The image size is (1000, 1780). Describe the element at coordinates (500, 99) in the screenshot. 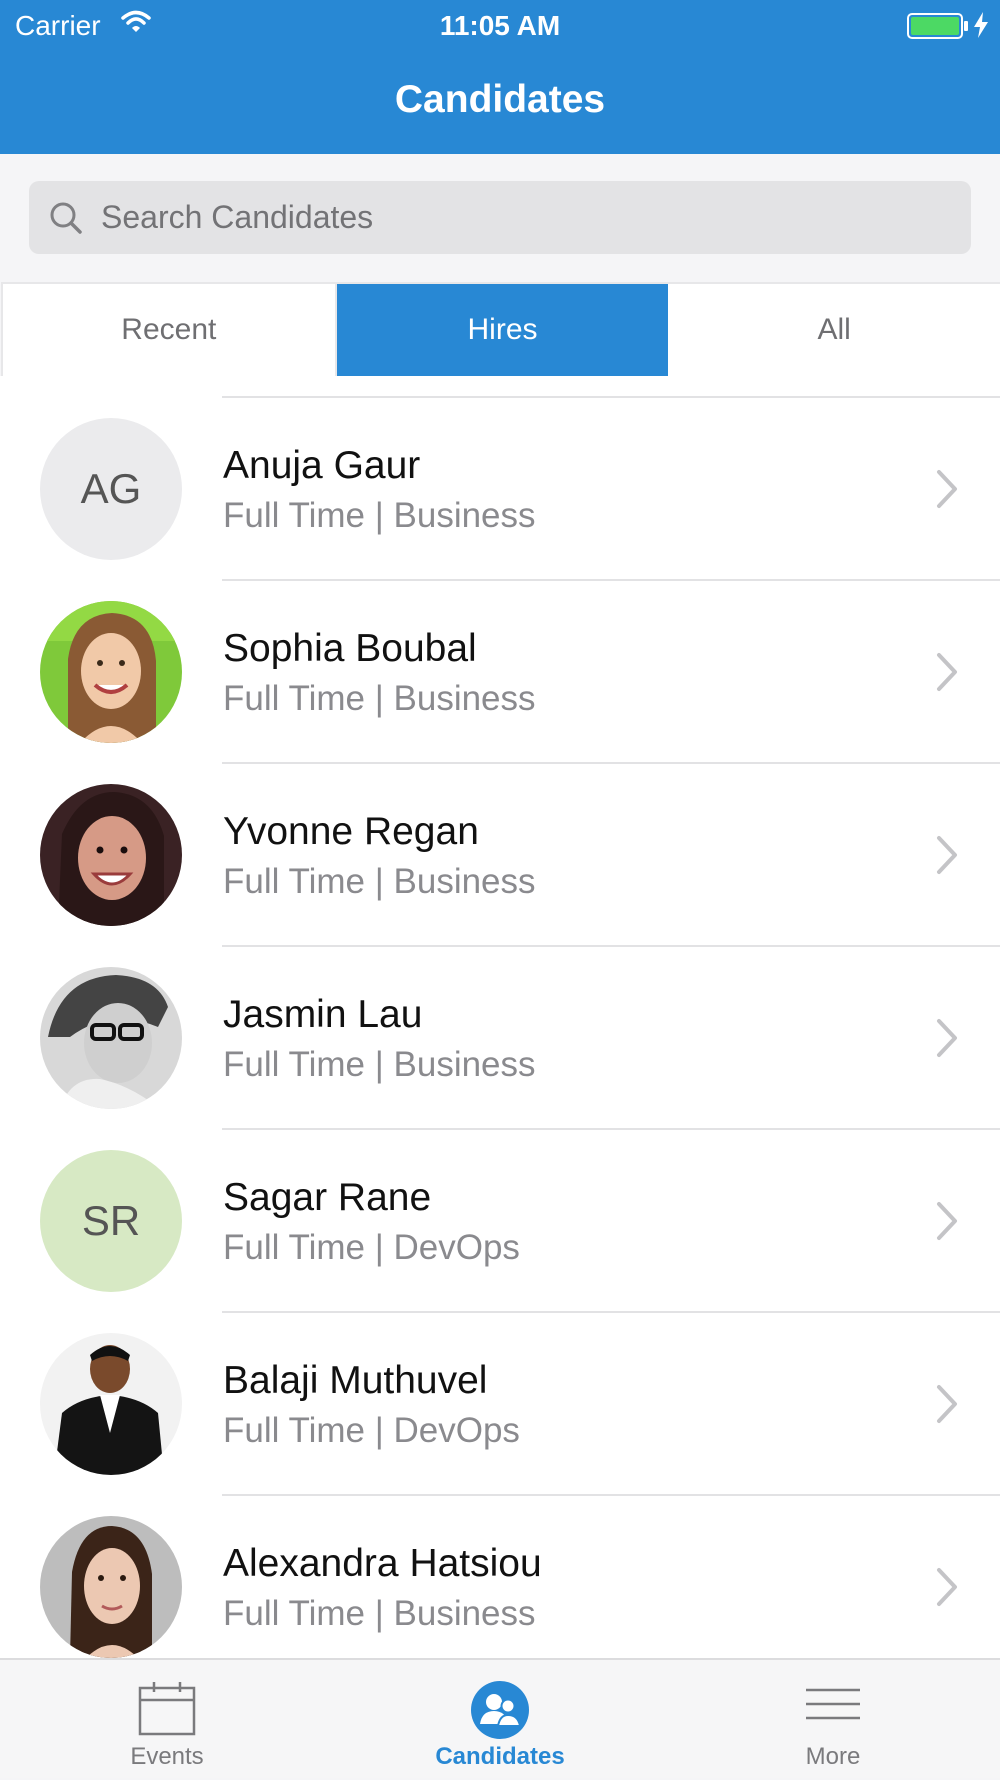

I see `page-title: Candidates` at that location.